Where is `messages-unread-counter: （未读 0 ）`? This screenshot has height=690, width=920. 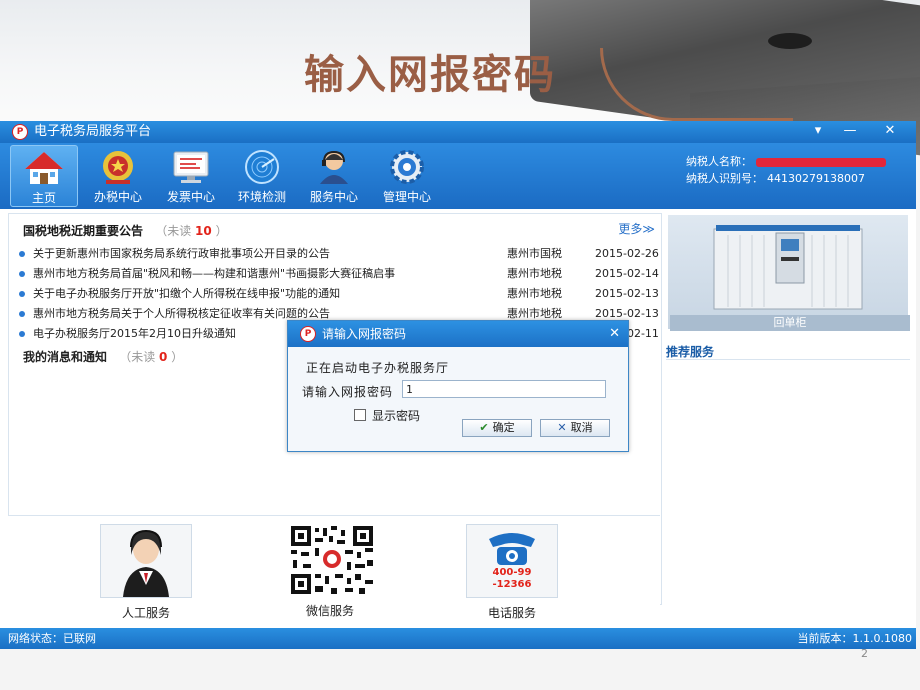 messages-unread-counter: （未读 0 ） is located at coordinates (151, 357).